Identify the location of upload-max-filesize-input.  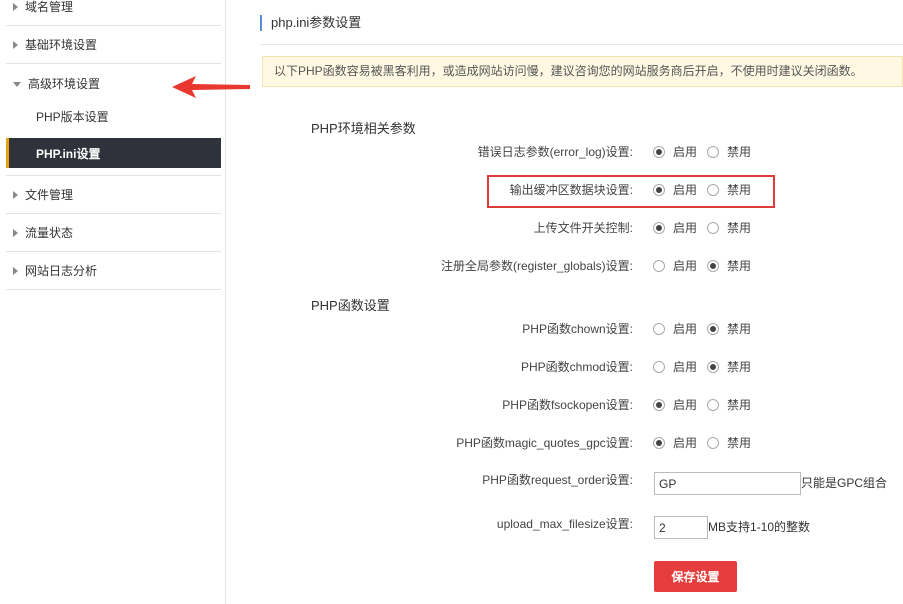
(681, 527).